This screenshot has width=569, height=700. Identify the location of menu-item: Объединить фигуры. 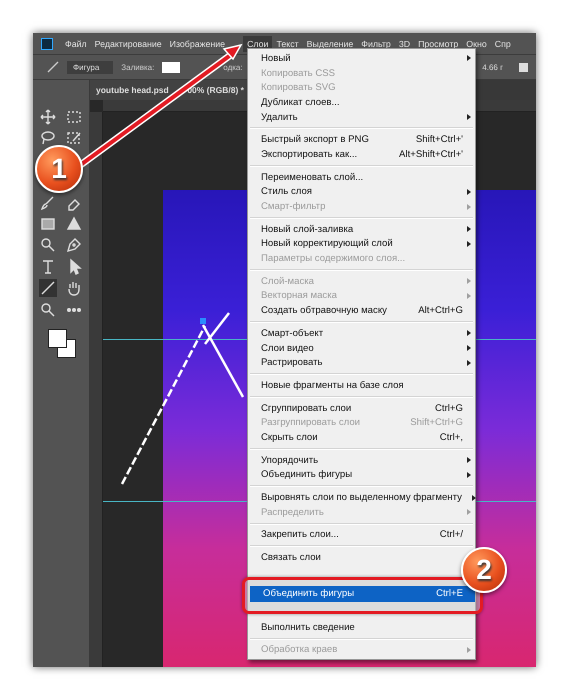
(361, 475).